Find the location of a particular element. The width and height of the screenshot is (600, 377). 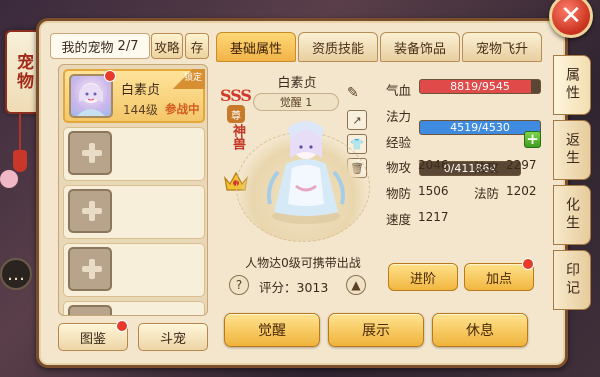

pet-model is located at coordinates (306, 171).